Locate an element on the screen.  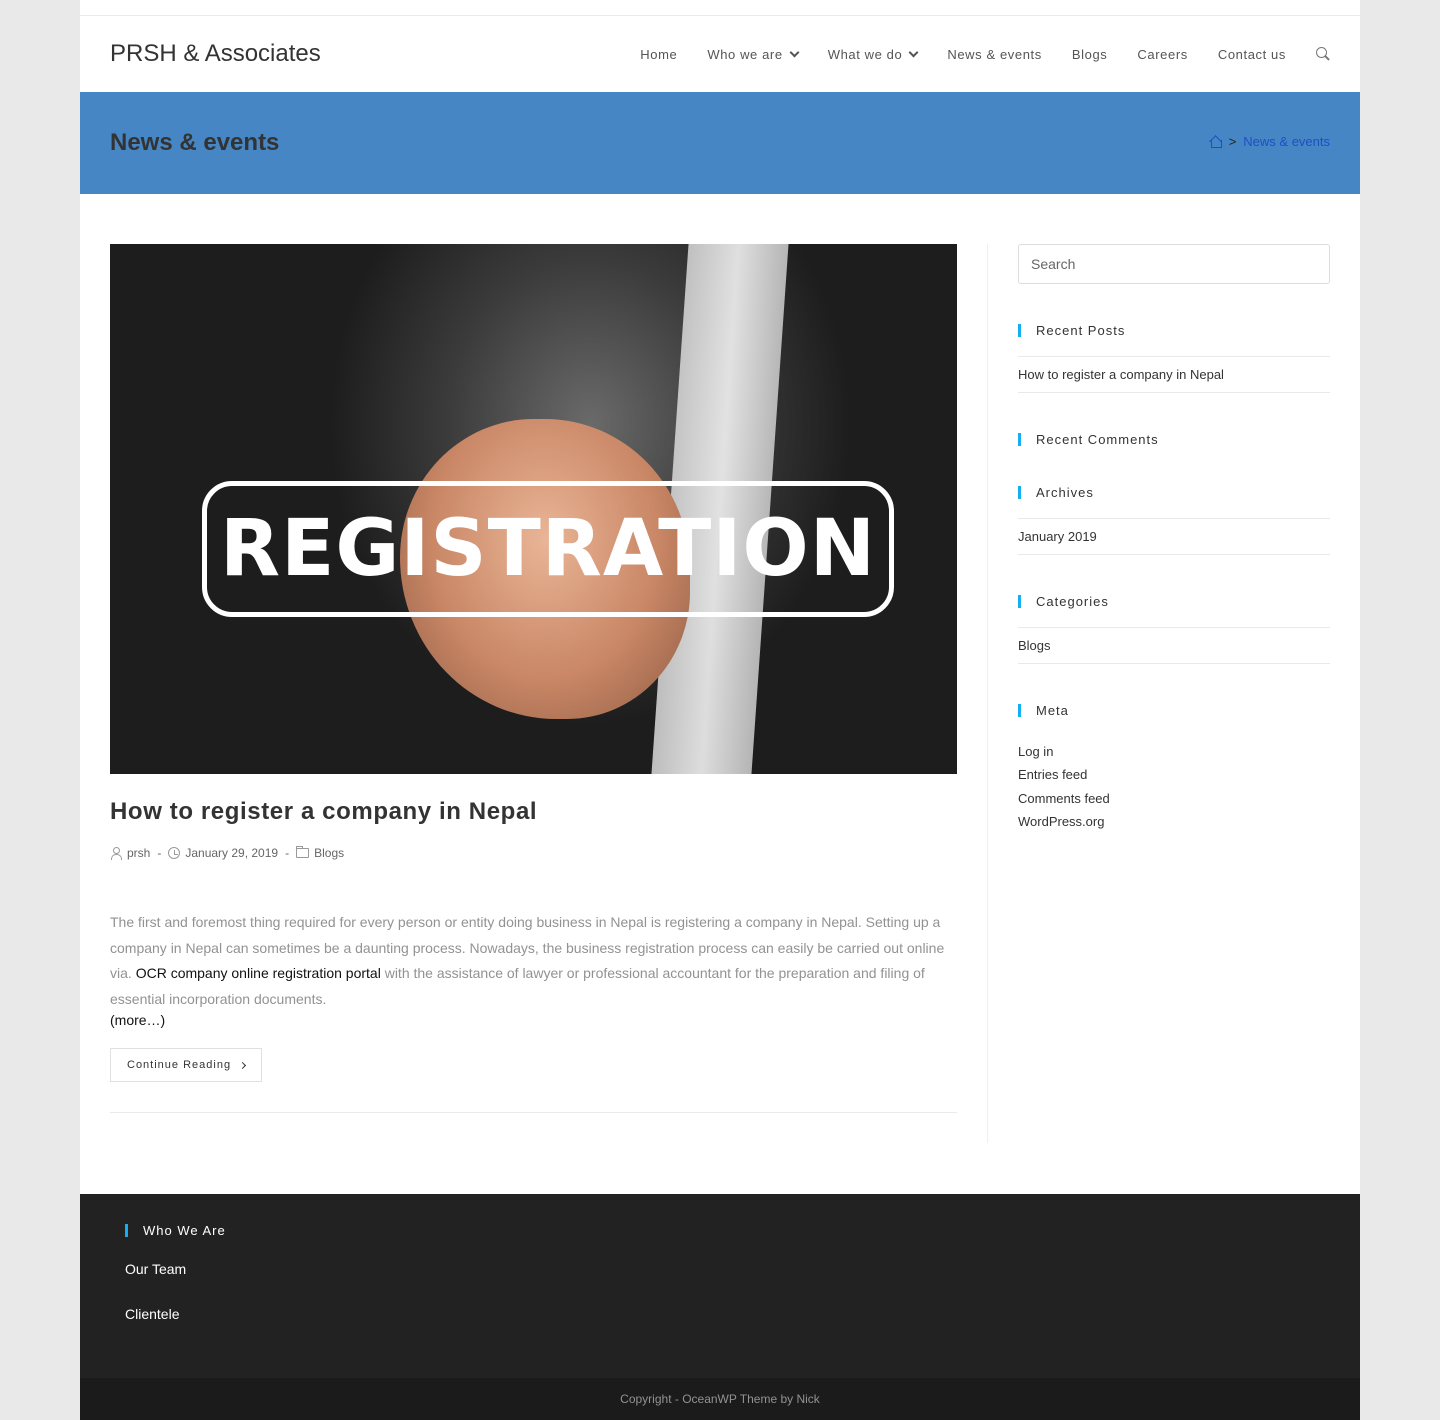
home-icon is located at coordinates (1215, 141).